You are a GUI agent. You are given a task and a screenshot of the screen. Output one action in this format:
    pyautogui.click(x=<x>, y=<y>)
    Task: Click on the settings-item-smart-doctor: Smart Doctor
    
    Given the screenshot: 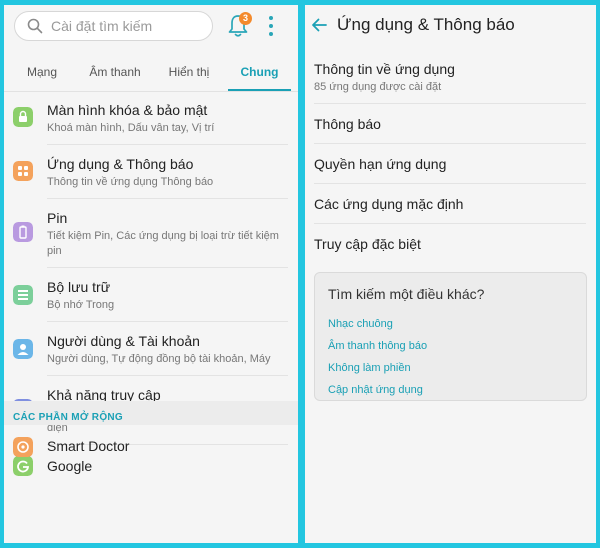 What is the action you would take?
    pyautogui.click(x=151, y=447)
    